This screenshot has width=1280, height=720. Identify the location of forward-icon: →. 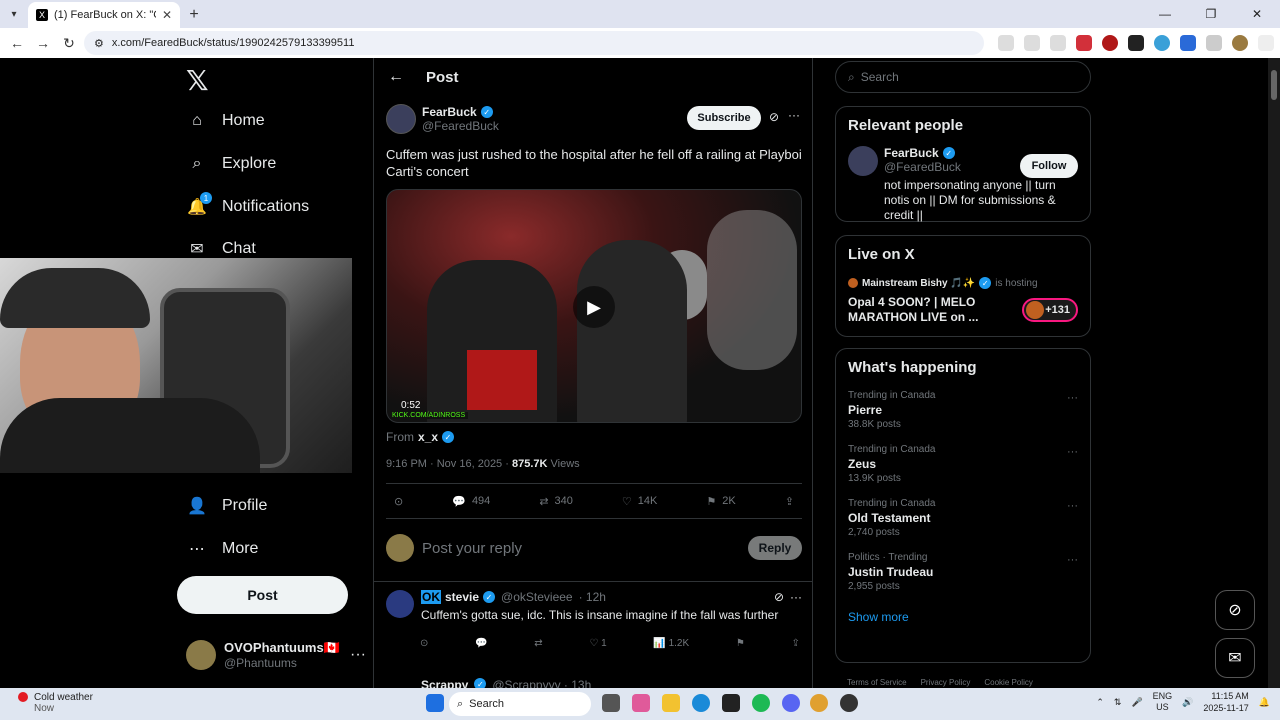
(43, 43).